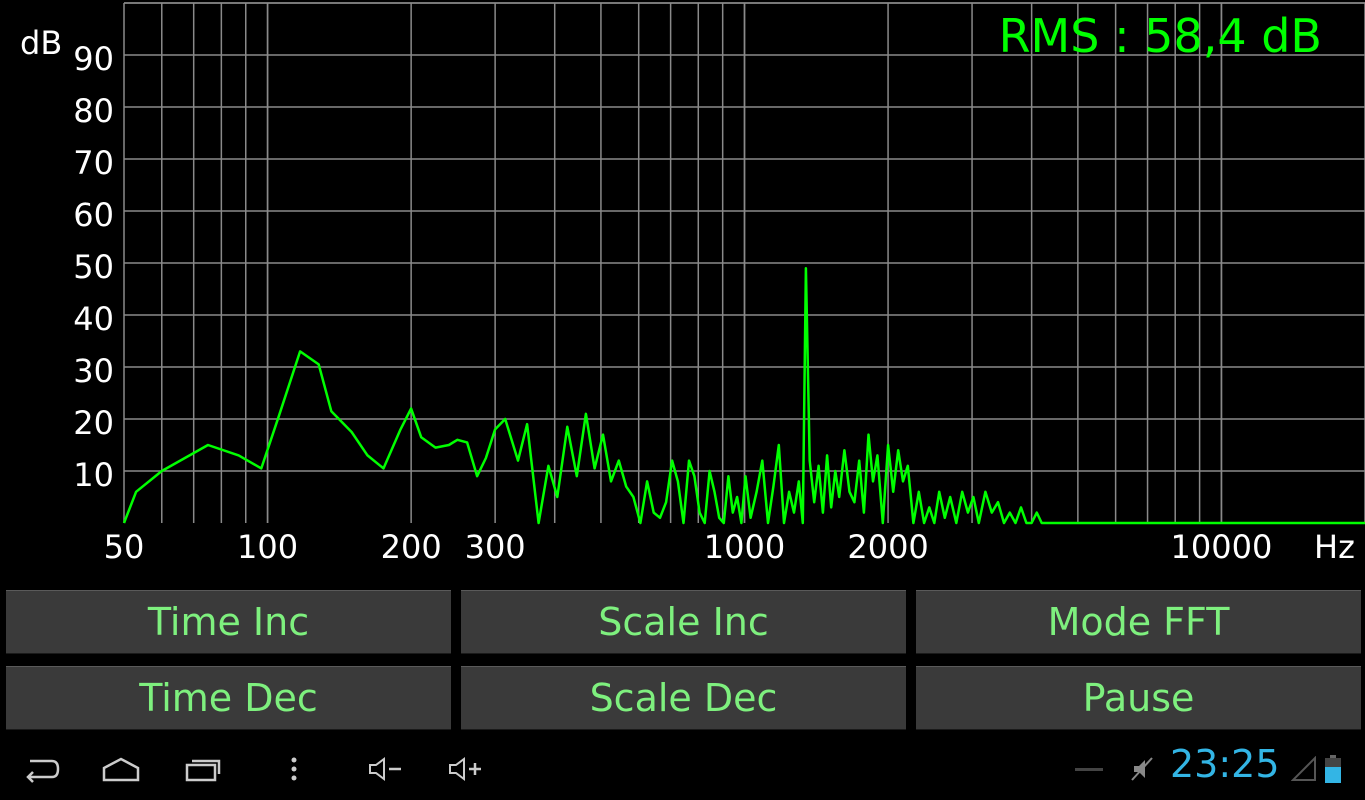 The height and width of the screenshot is (800, 1365). Describe the element at coordinates (1304, 769) in the screenshot. I see `signal-icon` at that location.